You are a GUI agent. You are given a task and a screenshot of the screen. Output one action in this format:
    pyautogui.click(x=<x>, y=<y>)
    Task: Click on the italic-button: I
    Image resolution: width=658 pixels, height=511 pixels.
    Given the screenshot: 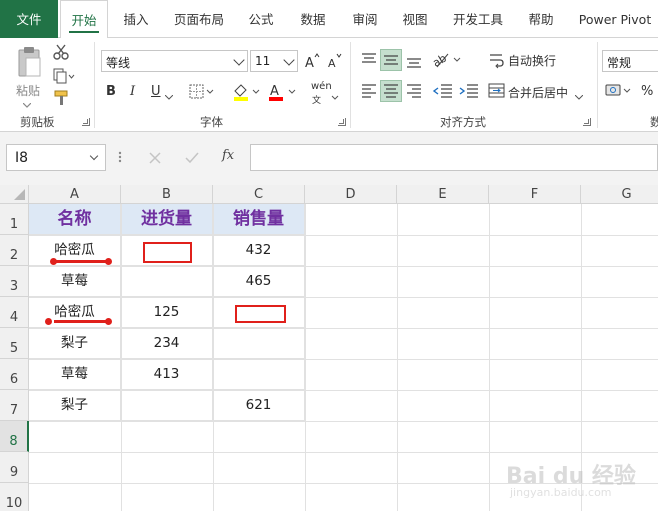 What is the action you would take?
    pyautogui.click(x=132, y=91)
    